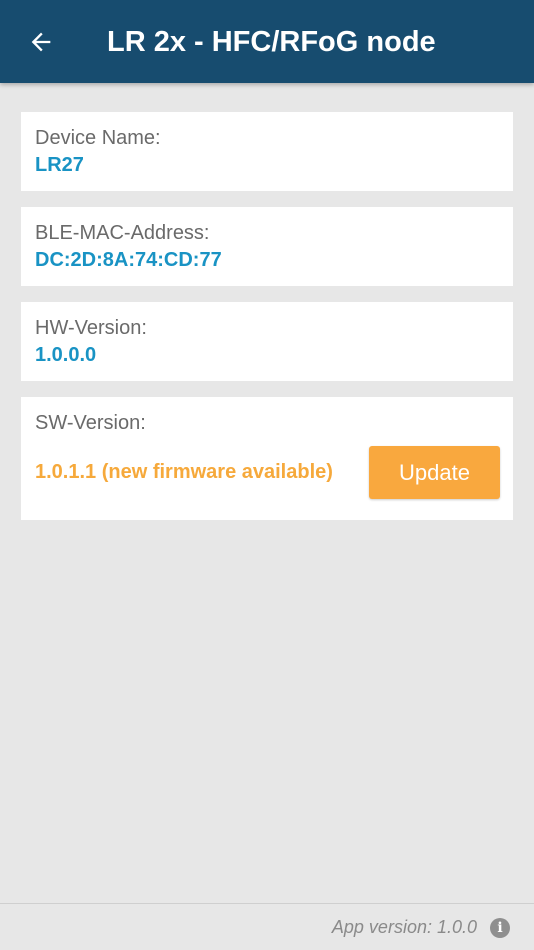  I want to click on app-version-text: App version: 1.0.0, so click(404, 927).